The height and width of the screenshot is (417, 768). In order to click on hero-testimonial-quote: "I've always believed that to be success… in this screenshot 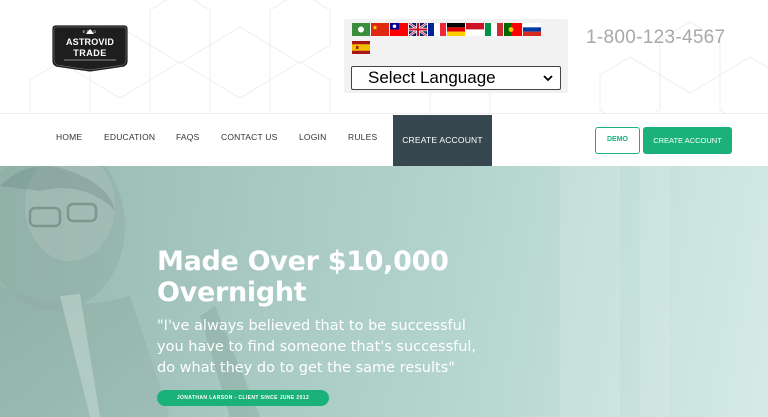, I will do `click(317, 347)`.